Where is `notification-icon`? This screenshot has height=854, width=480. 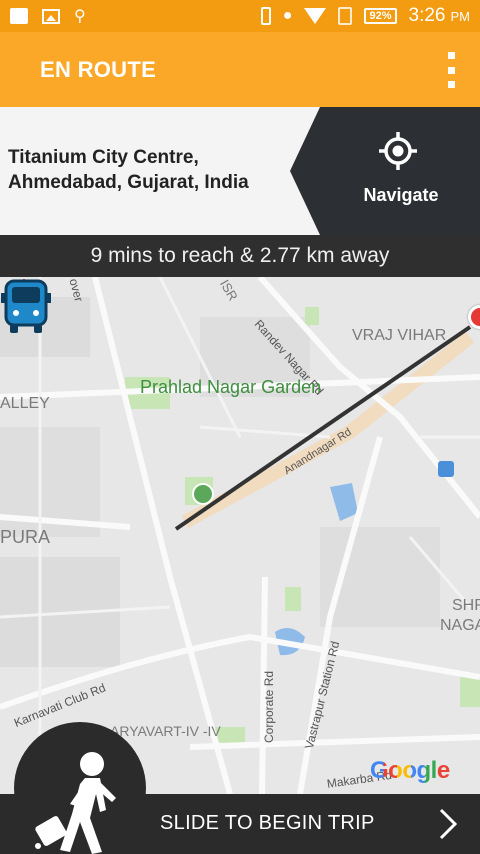 notification-icon is located at coordinates (19, 16).